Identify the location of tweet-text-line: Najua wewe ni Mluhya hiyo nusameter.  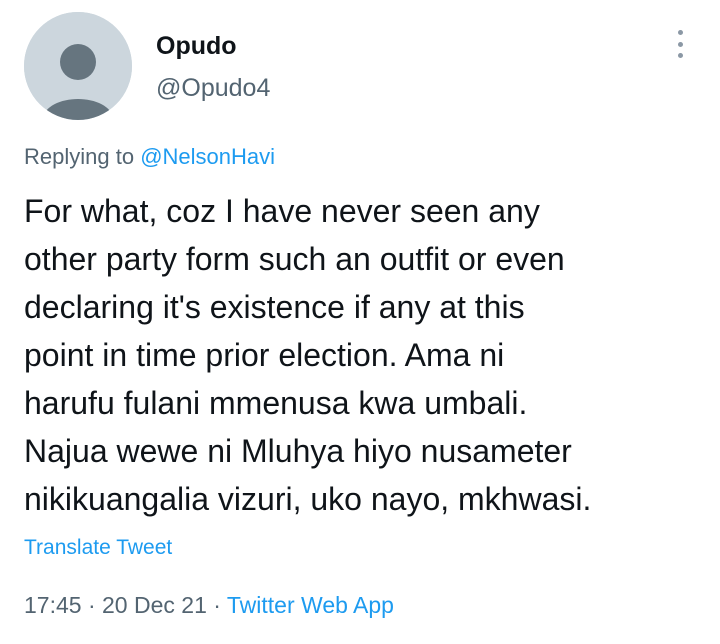
(298, 451).